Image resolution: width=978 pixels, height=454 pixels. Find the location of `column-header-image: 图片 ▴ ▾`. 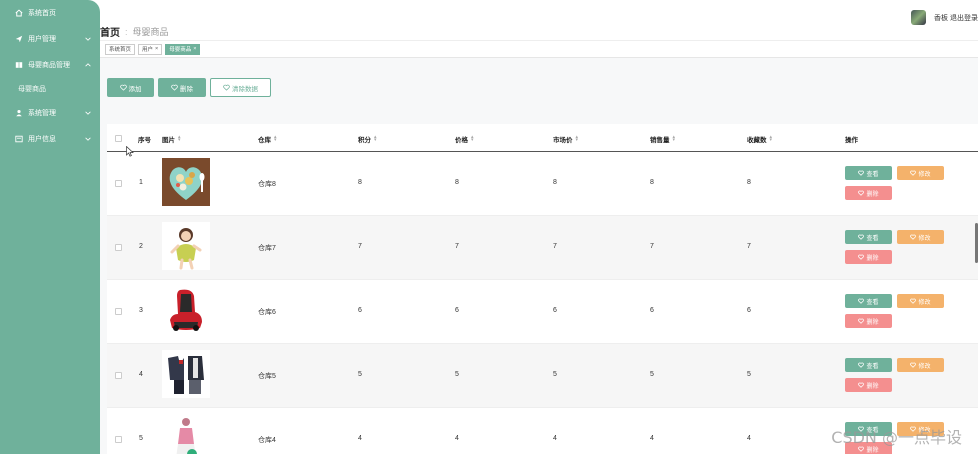

column-header-image: 图片 ▴ ▾ is located at coordinates (171, 139).